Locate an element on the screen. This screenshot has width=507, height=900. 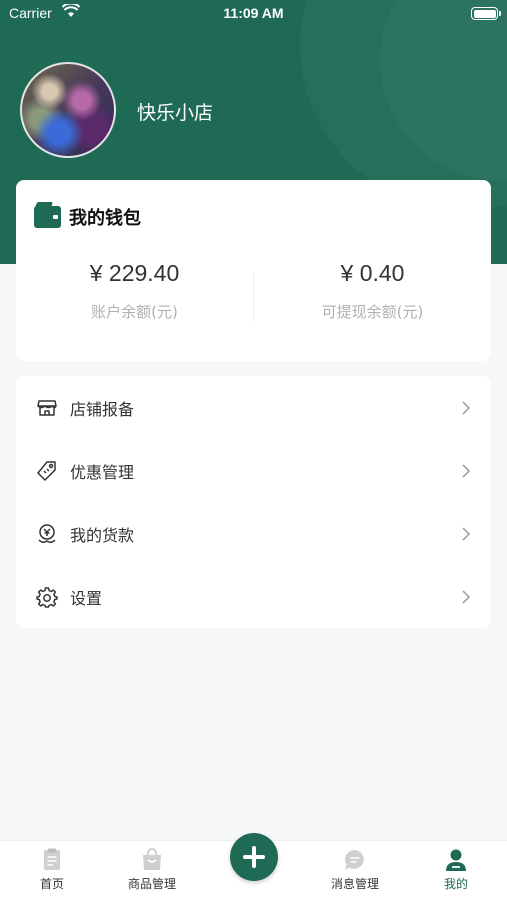
tab-products: 商品管理 is located at coordinates (152, 869).